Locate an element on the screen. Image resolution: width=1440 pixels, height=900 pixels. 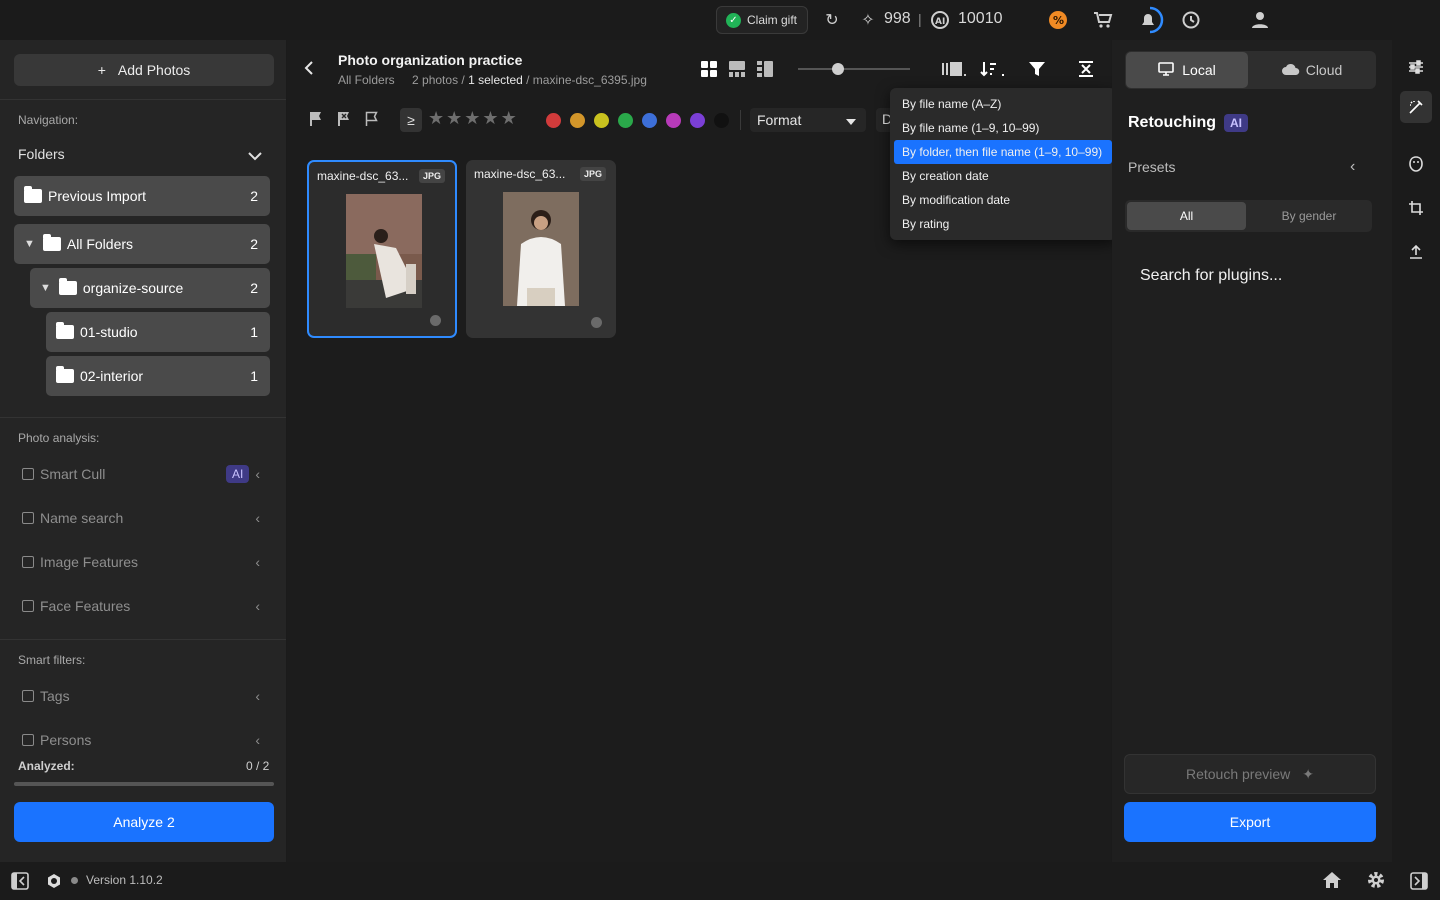
back-icon is located at coordinates (312, 69).